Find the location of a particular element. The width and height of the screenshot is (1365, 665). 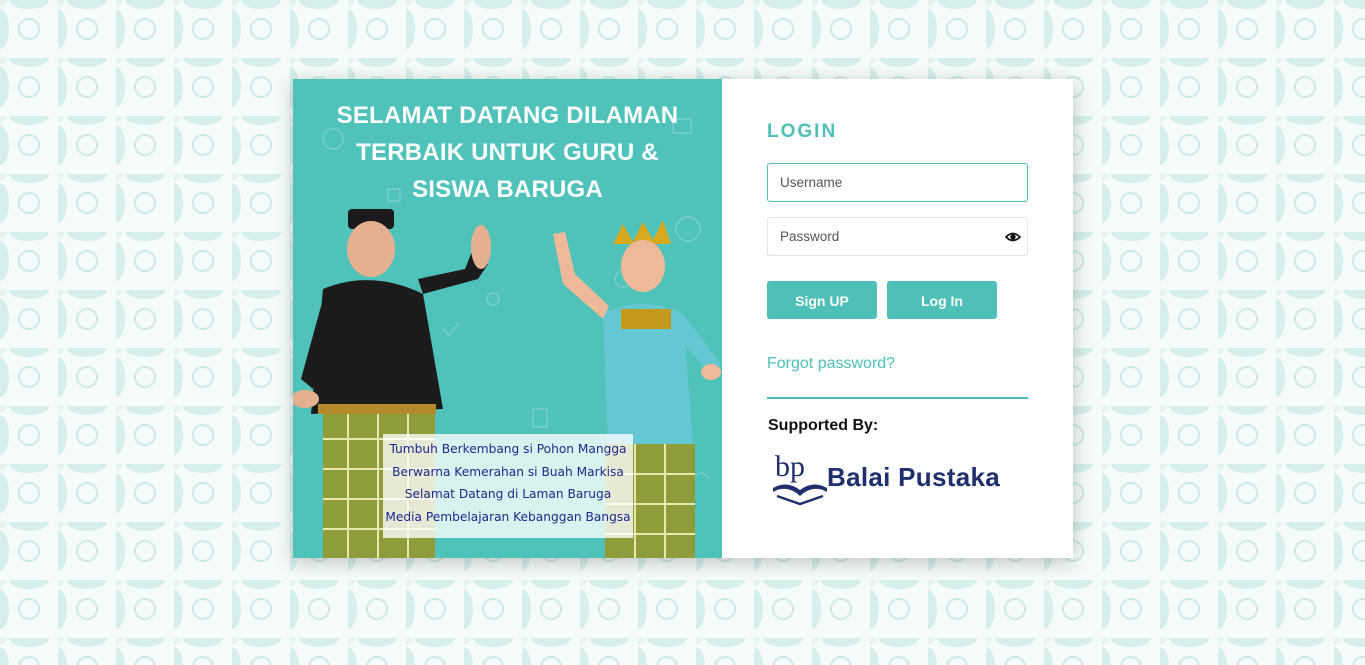

balai-pustaka-logo-icon: bp is located at coordinates (800, 478).